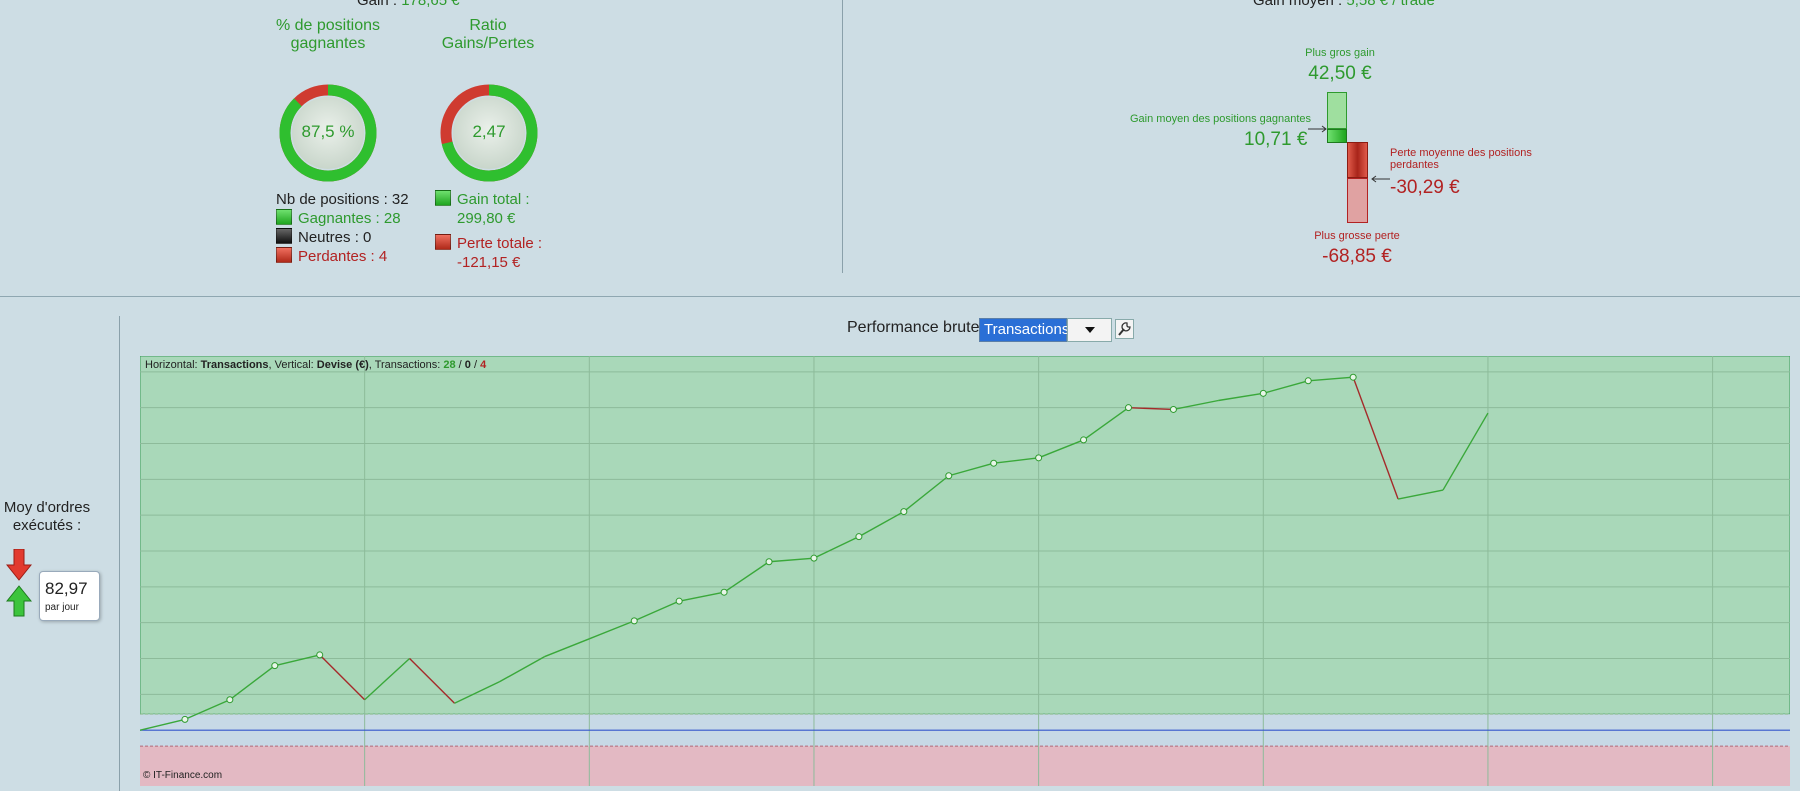 The width and height of the screenshot is (1800, 791). What do you see at coordinates (1337, 110) in the screenshot?
I see `gros-gain-bar` at bounding box center [1337, 110].